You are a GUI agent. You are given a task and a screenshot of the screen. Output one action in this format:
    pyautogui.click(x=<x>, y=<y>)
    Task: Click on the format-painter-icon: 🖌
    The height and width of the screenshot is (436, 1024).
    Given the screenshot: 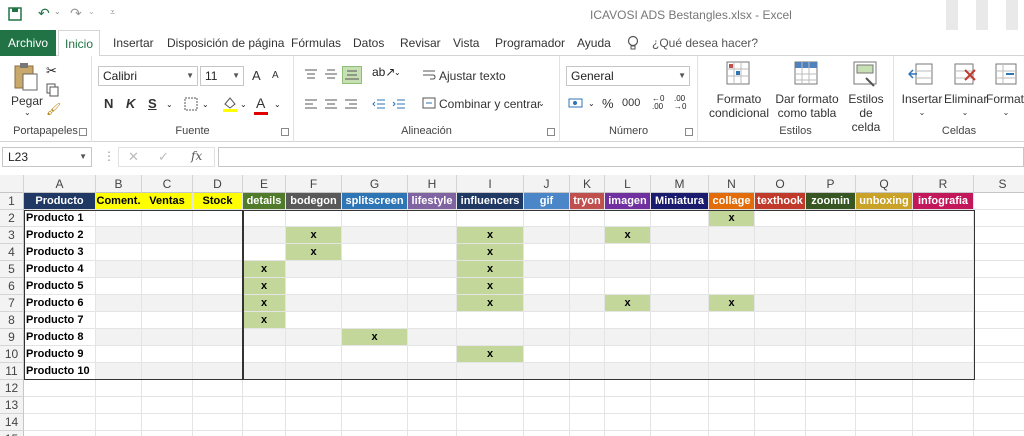 What is the action you would take?
    pyautogui.click(x=53, y=109)
    